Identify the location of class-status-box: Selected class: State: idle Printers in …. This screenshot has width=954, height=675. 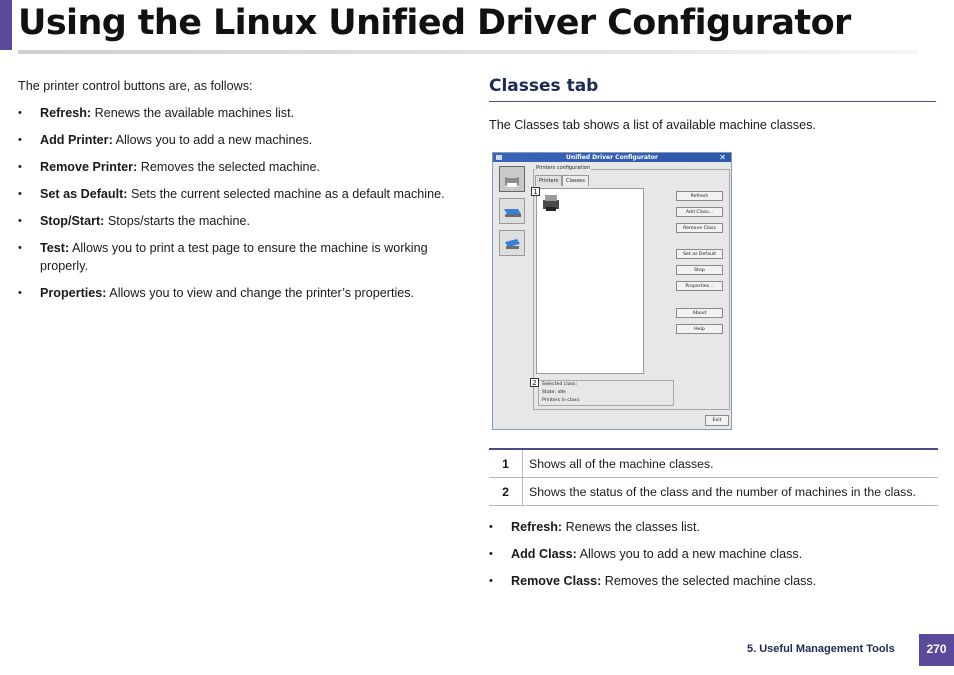
(606, 393).